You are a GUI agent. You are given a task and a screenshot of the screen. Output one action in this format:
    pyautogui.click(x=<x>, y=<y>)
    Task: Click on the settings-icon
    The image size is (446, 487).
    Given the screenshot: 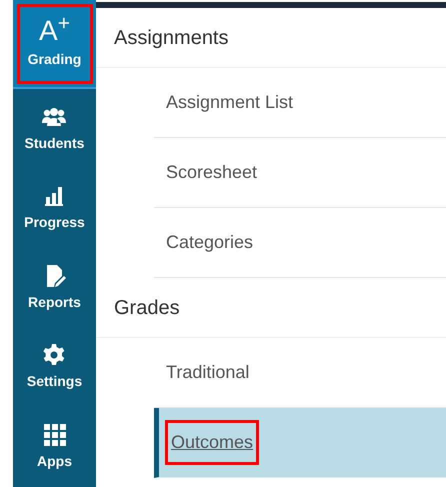 What is the action you would take?
    pyautogui.click(x=54, y=355)
    